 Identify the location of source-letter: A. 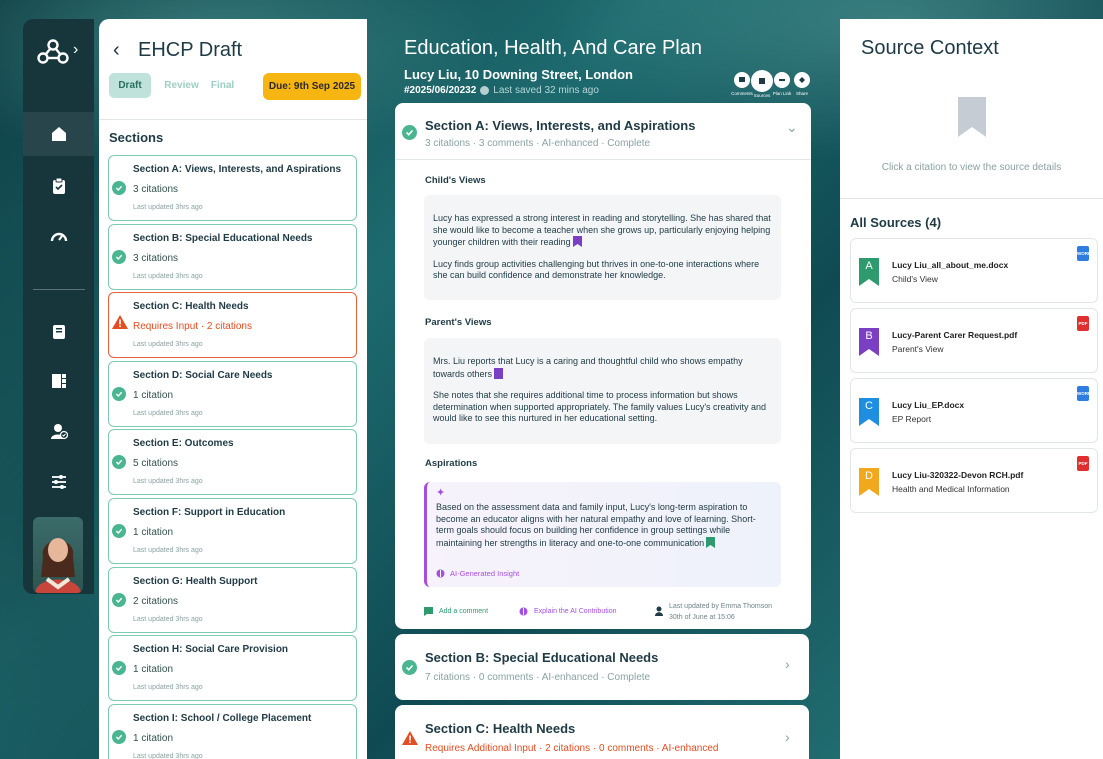
(869, 266).